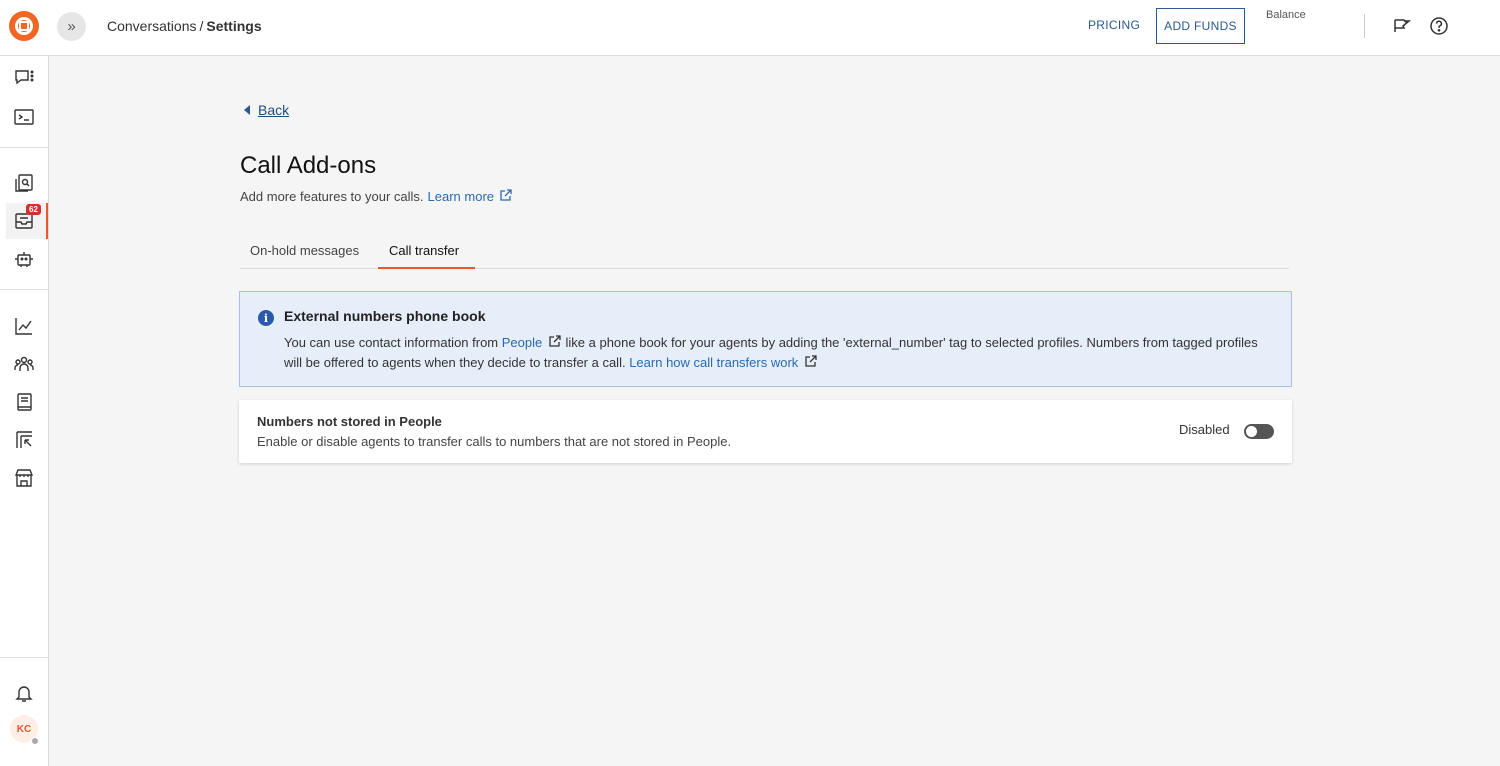 Image resolution: width=1500 pixels, height=766 pixels. Describe the element at coordinates (764, 254) in the screenshot. I see `tab-bar: On-hold messages Call transfer` at that location.